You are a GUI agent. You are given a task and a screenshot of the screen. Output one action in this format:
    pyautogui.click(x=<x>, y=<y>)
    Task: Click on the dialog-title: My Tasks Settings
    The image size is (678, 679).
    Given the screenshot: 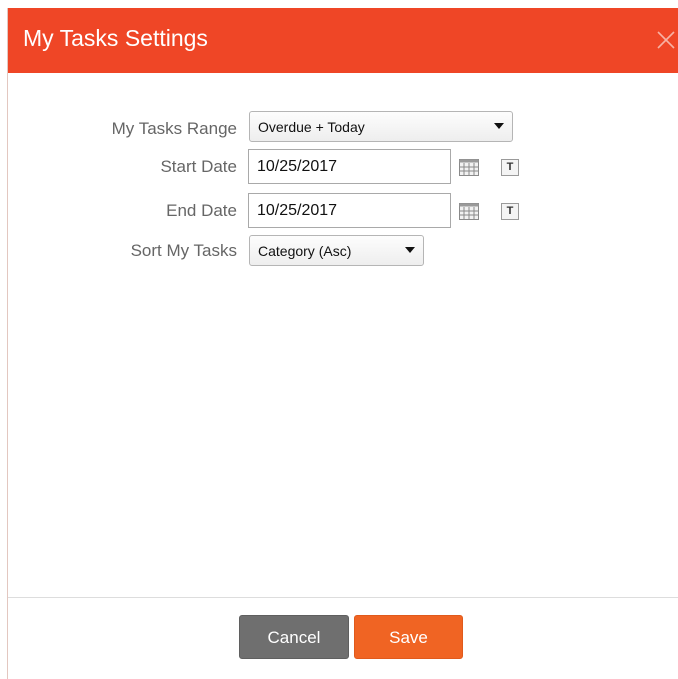 What is the action you would take?
    pyautogui.click(x=115, y=38)
    